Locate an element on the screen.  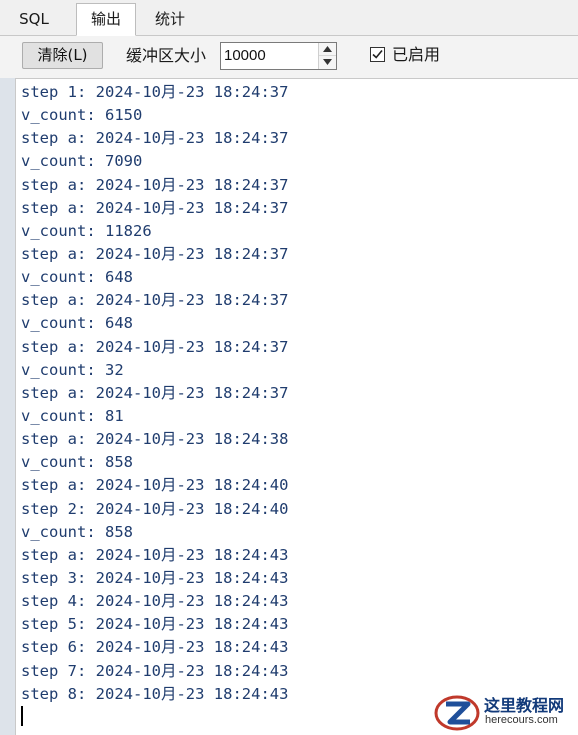
output-line: step a: 2024-10月-23 18:24:38 is located at coordinates (155, 439).